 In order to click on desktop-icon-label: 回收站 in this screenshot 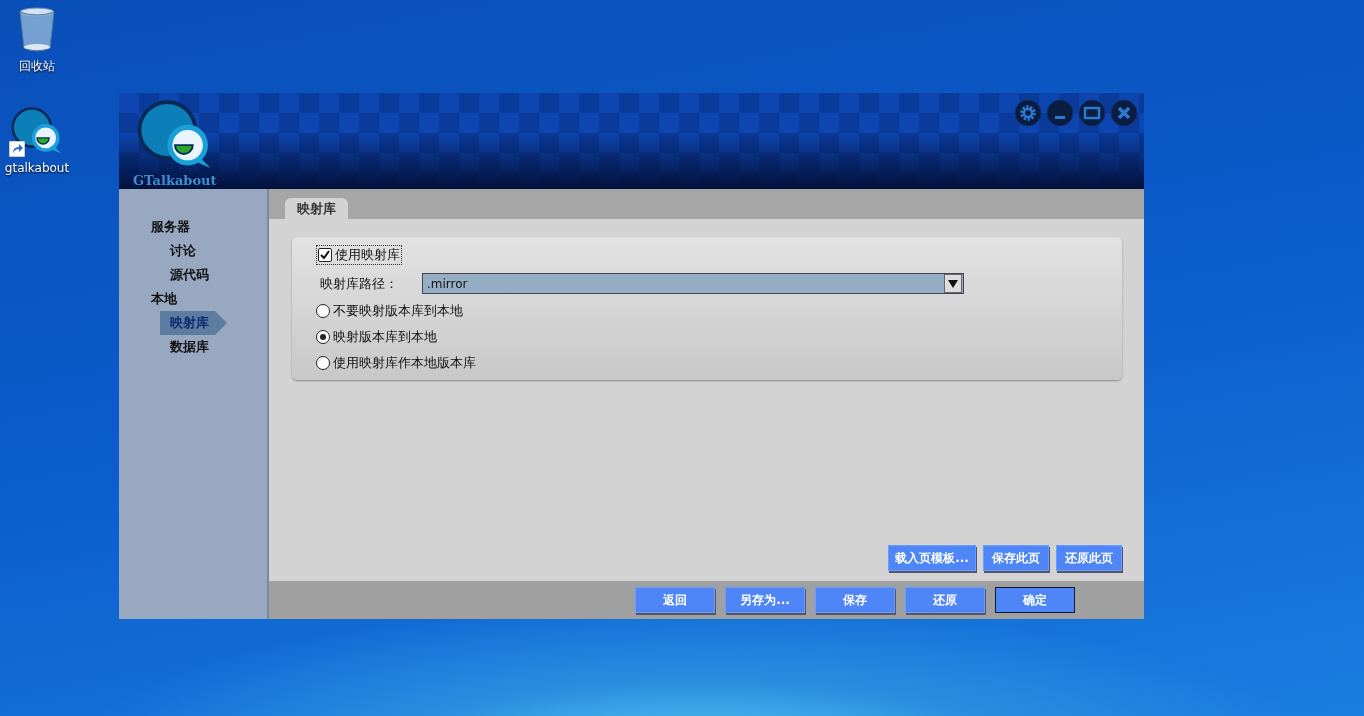, I will do `click(37, 66)`.